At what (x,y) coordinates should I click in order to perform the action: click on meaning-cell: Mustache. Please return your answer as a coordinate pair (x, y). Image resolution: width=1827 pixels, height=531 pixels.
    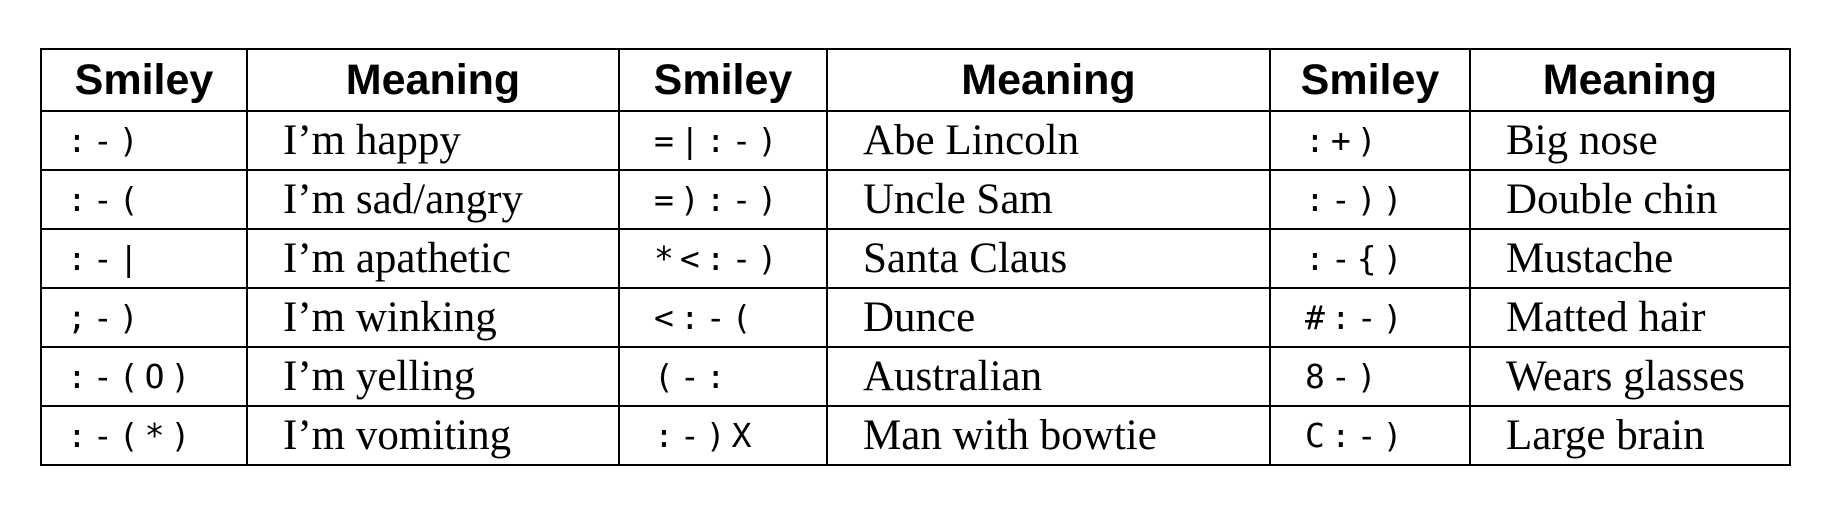
    Looking at the image, I should click on (1630, 258).